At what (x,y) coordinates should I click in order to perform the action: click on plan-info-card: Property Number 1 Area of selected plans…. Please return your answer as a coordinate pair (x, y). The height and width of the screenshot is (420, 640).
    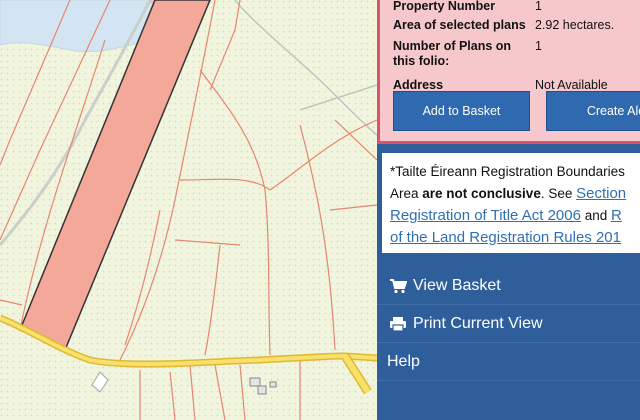
    Looking at the image, I should click on (508, 72).